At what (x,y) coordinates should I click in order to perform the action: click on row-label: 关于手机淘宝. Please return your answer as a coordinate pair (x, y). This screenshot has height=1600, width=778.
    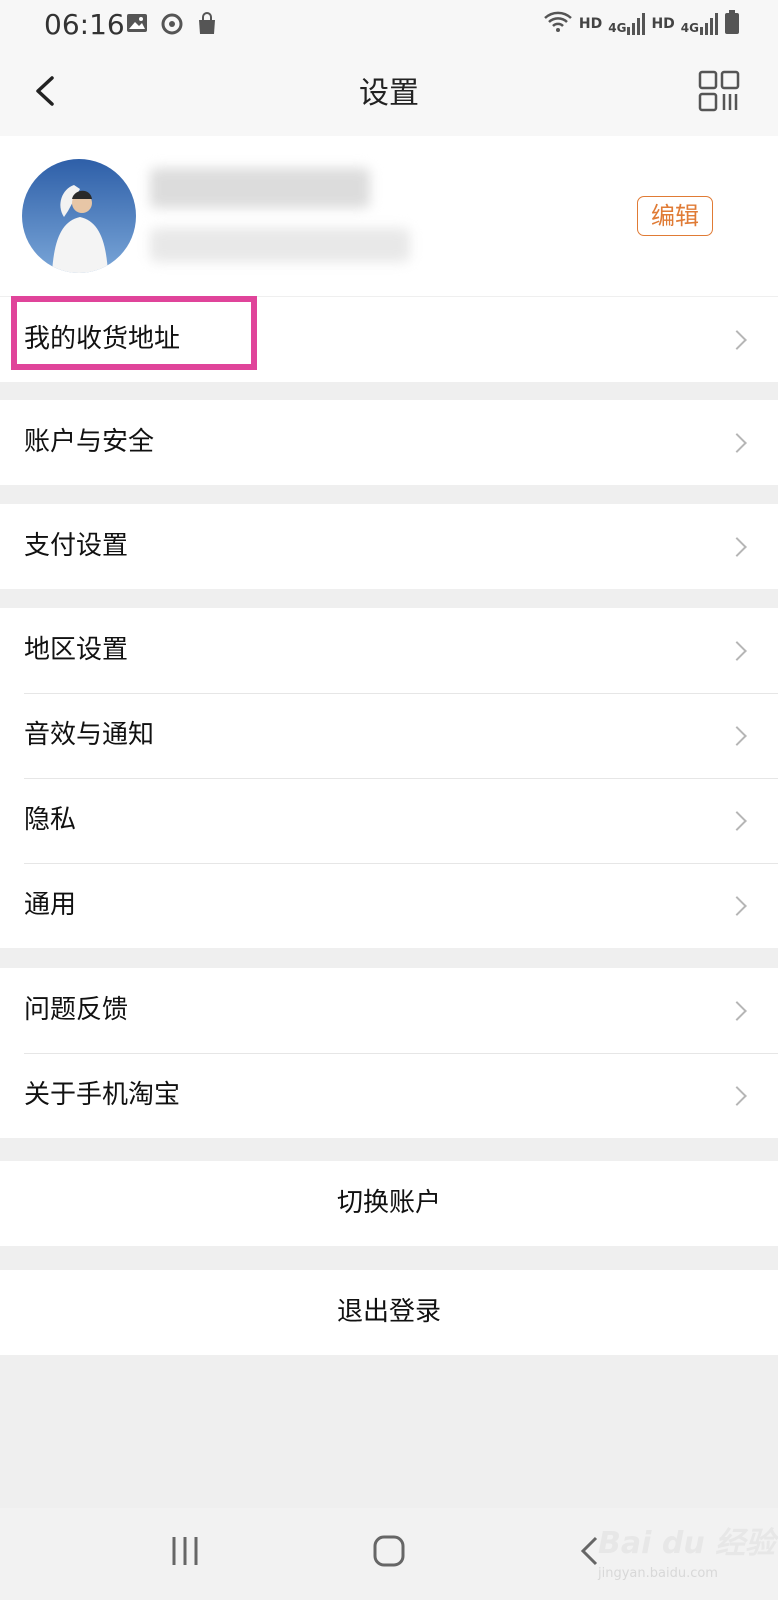
    Looking at the image, I should click on (102, 1095).